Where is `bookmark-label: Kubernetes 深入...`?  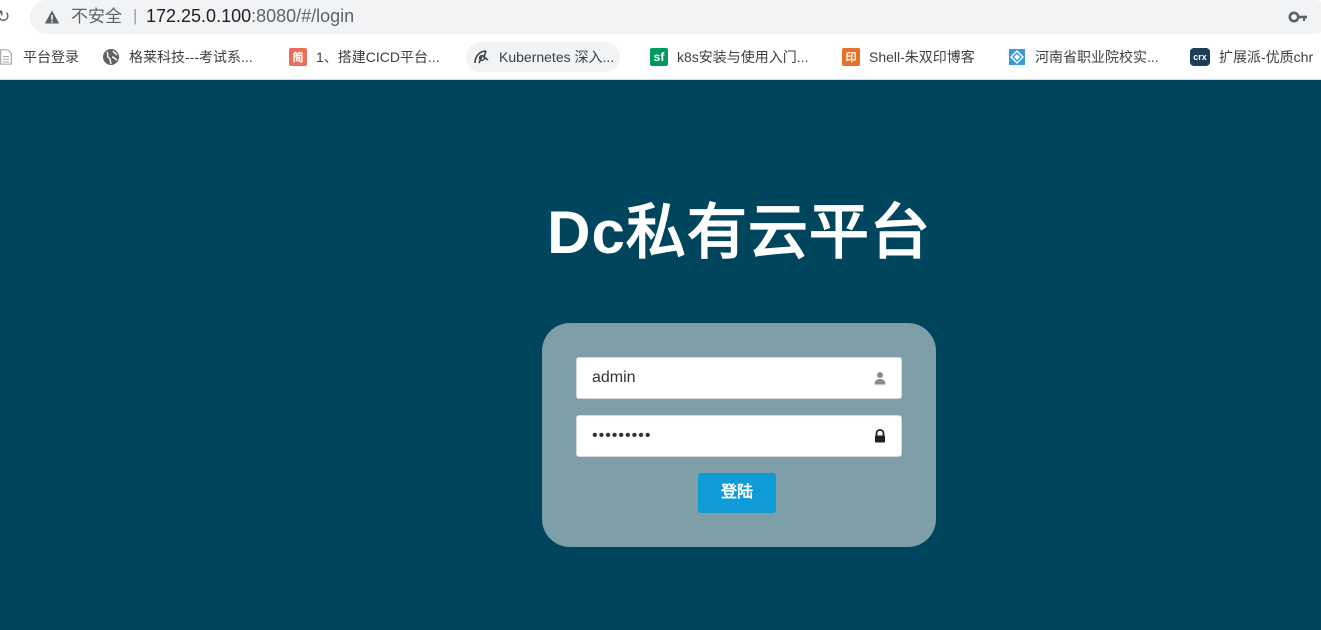 bookmark-label: Kubernetes 深入... is located at coordinates (557, 57).